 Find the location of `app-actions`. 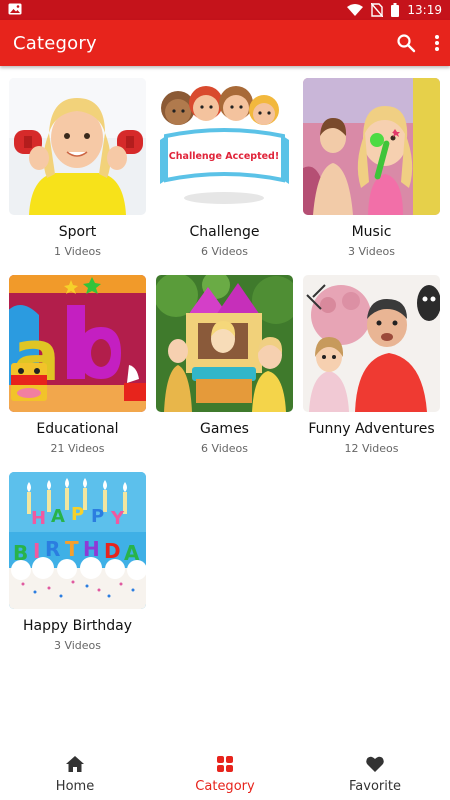

app-actions is located at coordinates (418, 43).